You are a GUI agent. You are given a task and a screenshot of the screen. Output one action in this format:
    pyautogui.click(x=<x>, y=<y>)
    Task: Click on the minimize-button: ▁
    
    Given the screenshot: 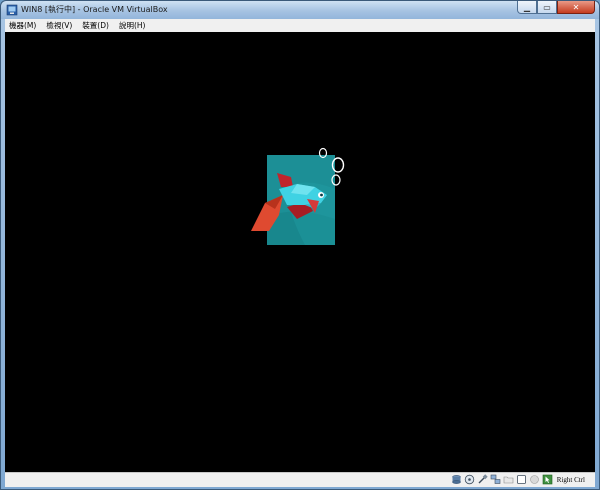 What is the action you would take?
    pyautogui.click(x=527, y=7)
    